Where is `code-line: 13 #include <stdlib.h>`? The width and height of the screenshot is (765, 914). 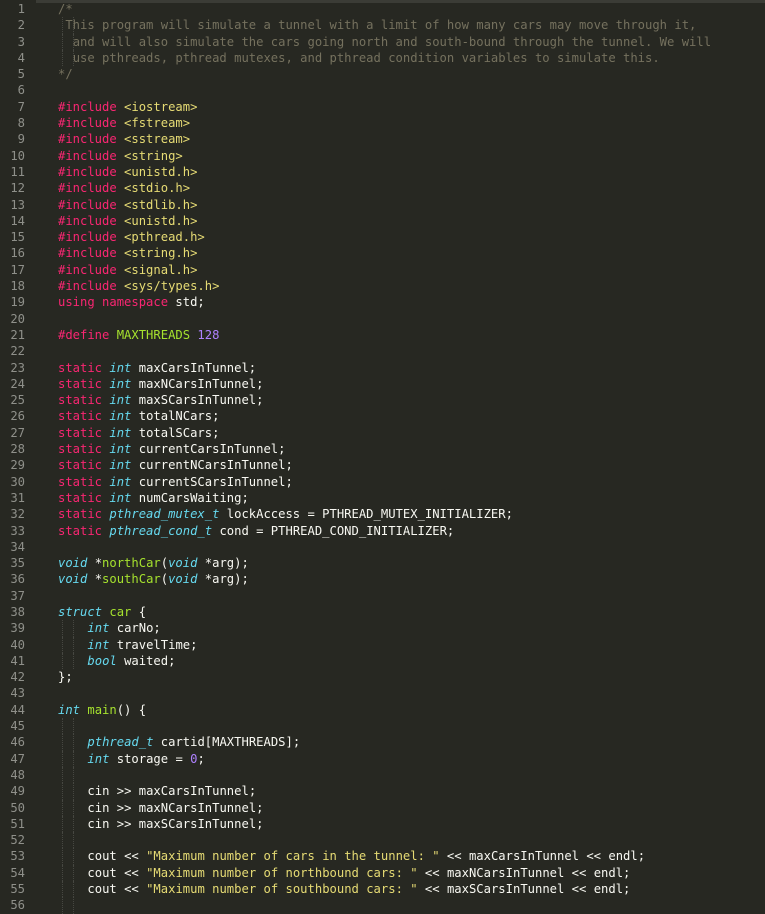 code-line: 13 #include <stdlib.h> is located at coordinates (382, 205).